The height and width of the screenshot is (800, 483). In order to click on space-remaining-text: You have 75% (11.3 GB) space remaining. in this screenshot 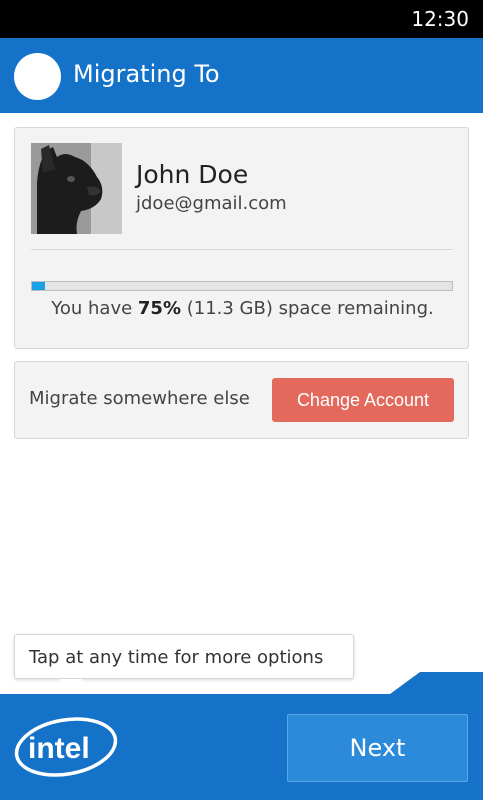, I will do `click(242, 308)`.